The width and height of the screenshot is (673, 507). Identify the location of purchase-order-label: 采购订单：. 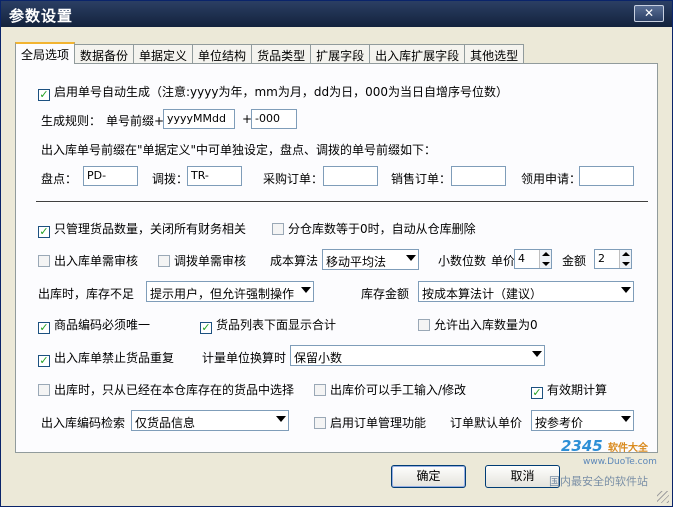
(293, 179).